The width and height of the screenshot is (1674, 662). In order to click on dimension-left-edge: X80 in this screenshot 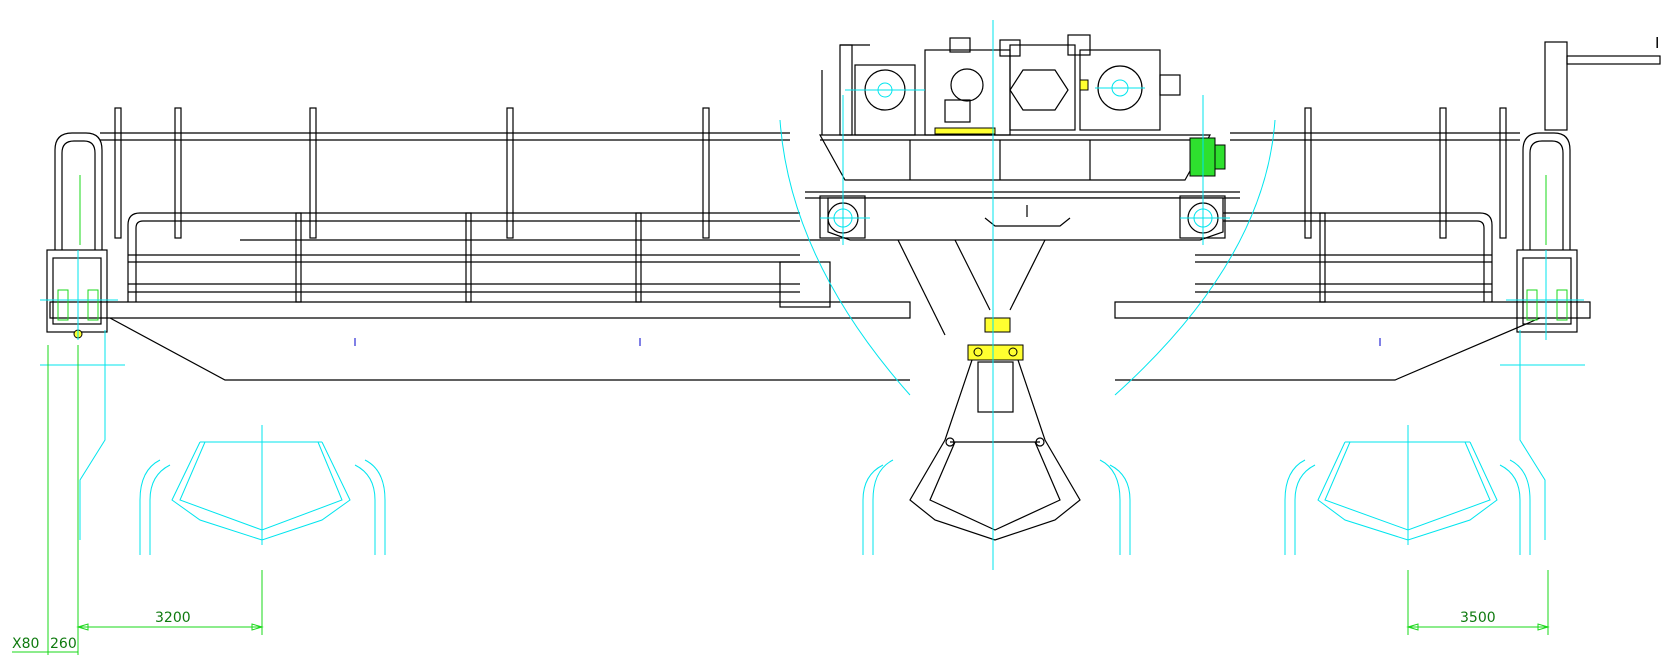, I will do `click(25, 644)`.